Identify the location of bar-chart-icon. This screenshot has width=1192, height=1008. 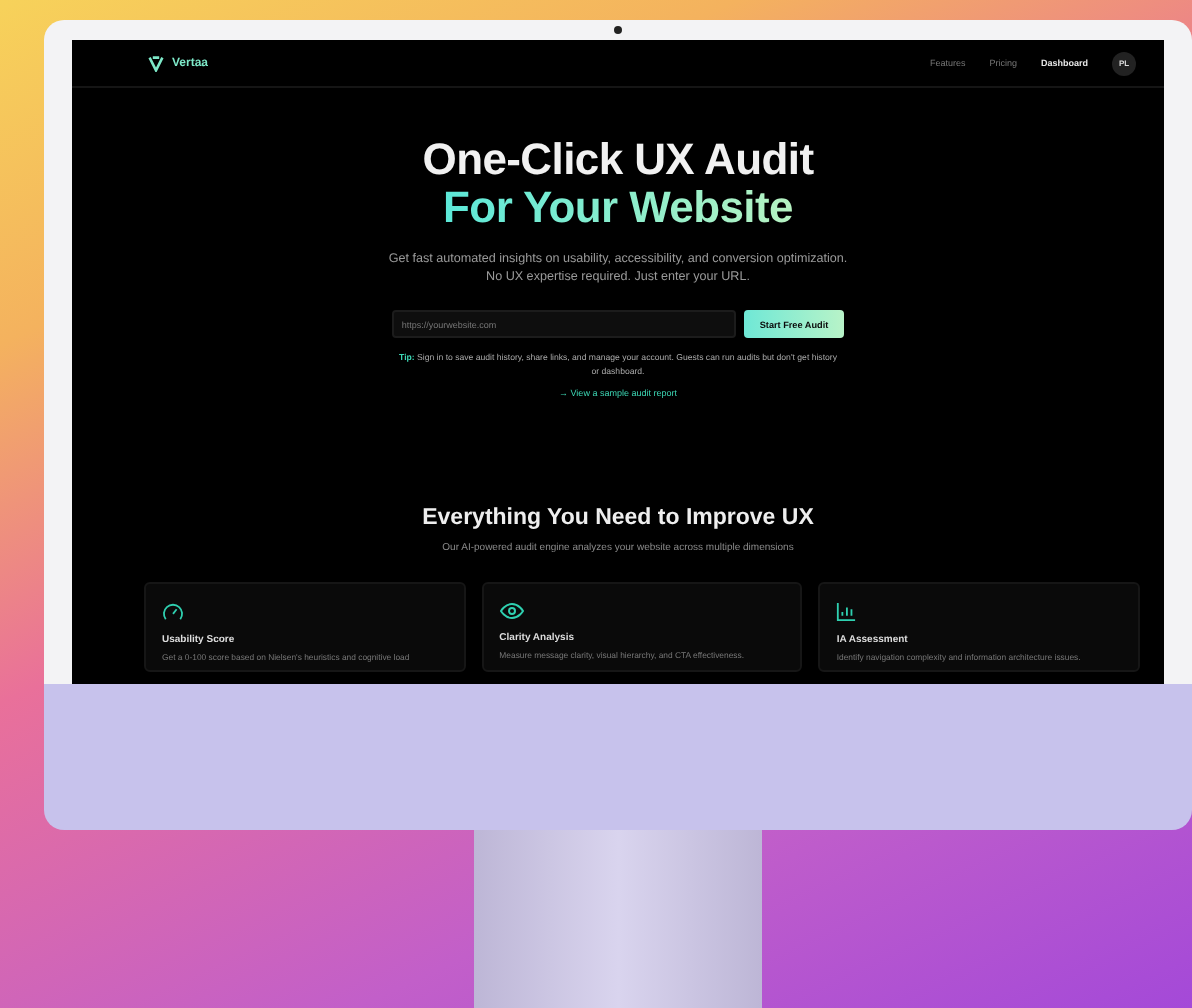
(846, 612).